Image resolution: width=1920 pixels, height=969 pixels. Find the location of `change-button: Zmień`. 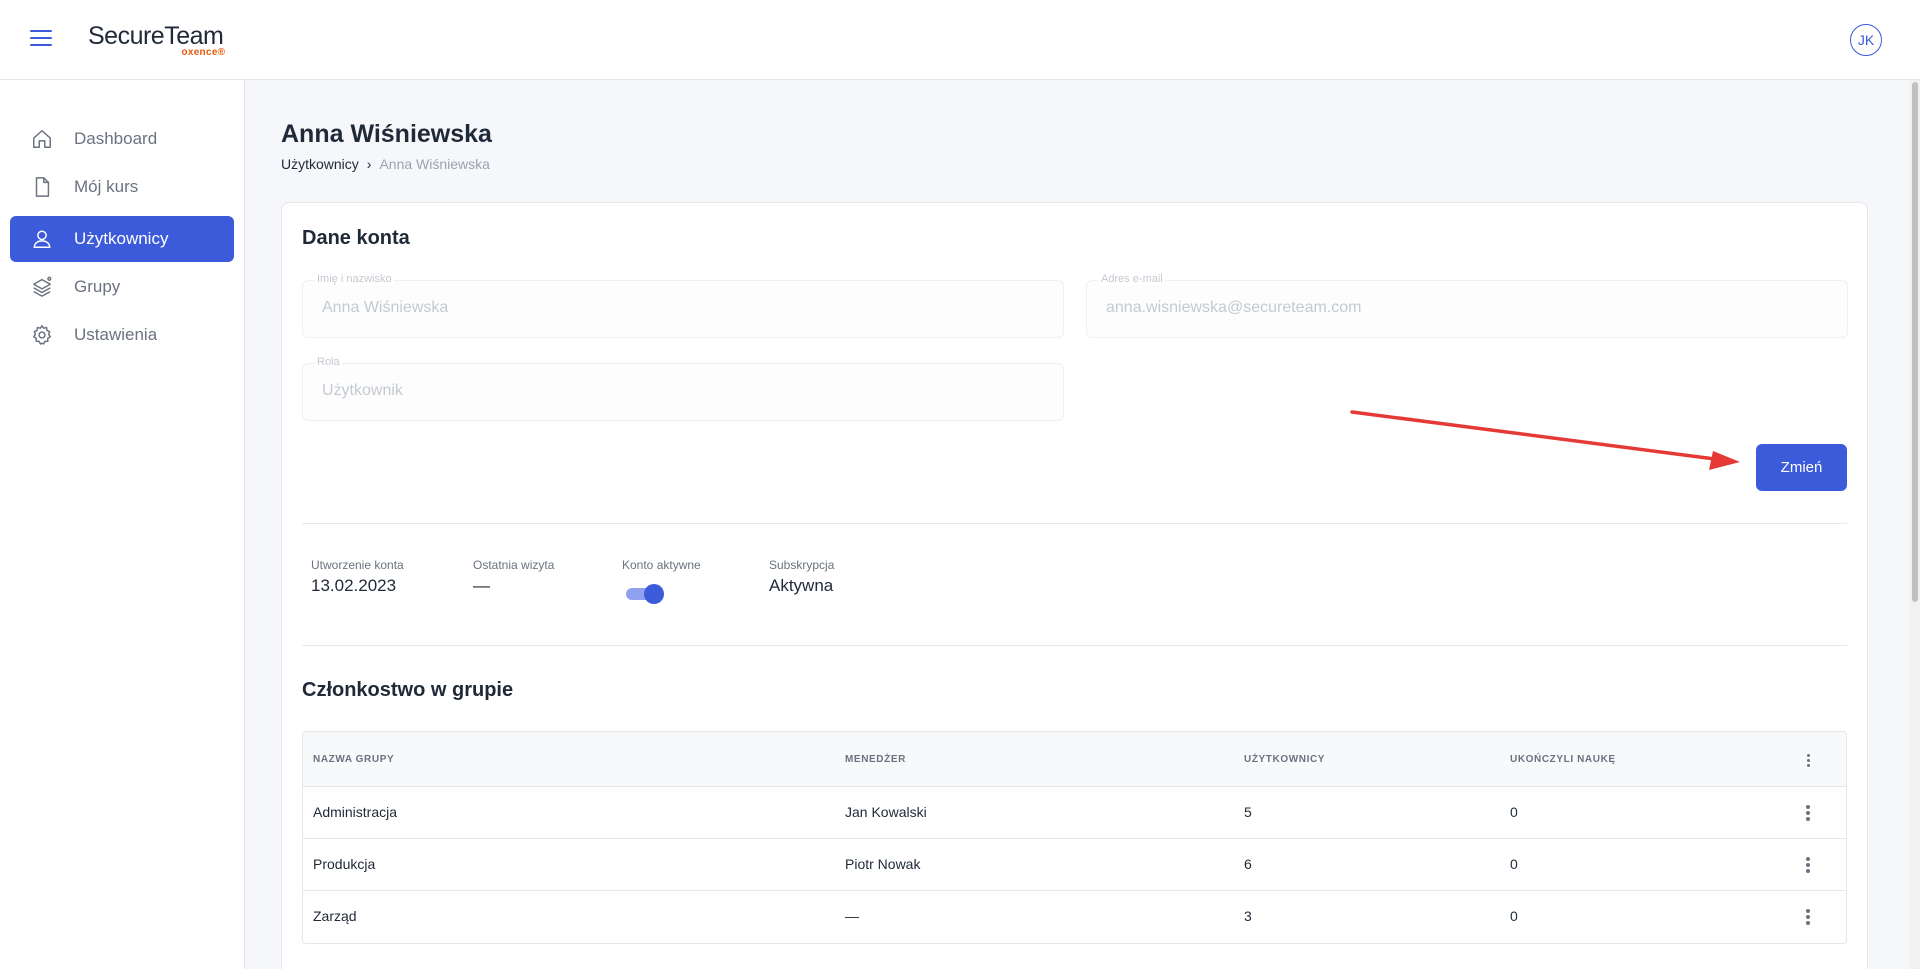

change-button: Zmień is located at coordinates (1801, 467).